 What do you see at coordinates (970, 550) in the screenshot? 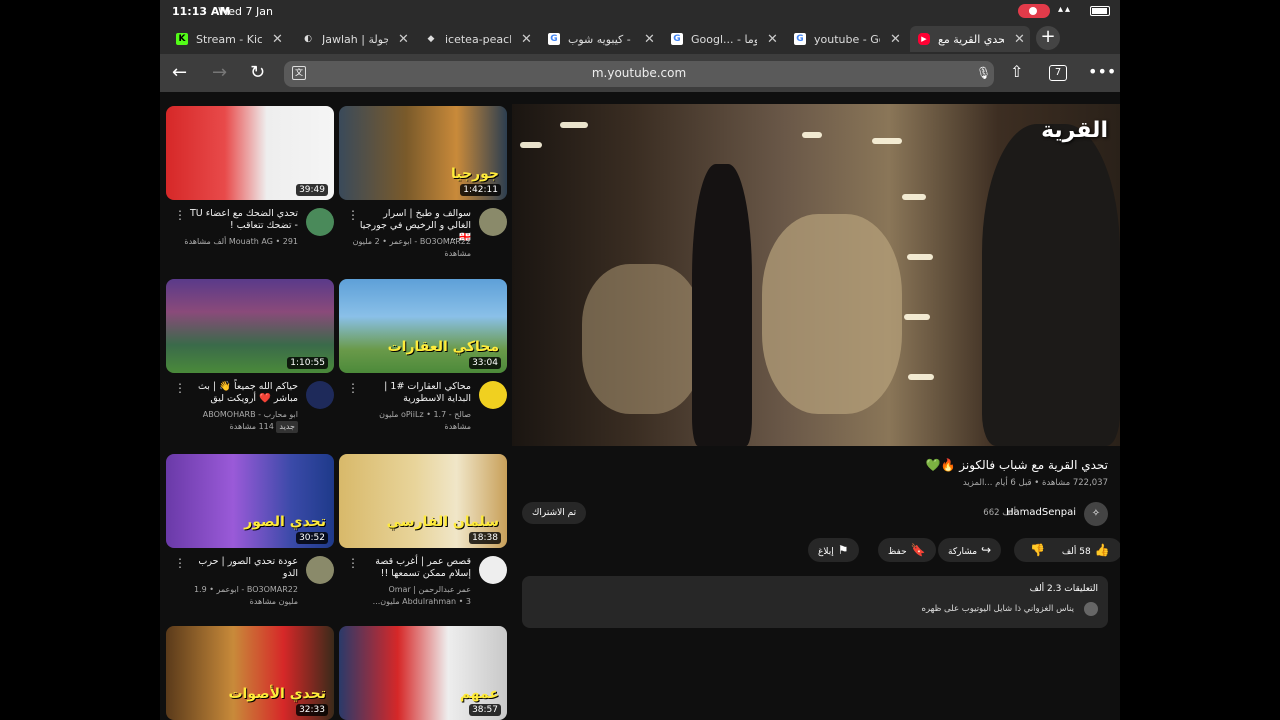
I see `share-button: ↪مشاركة` at bounding box center [970, 550].